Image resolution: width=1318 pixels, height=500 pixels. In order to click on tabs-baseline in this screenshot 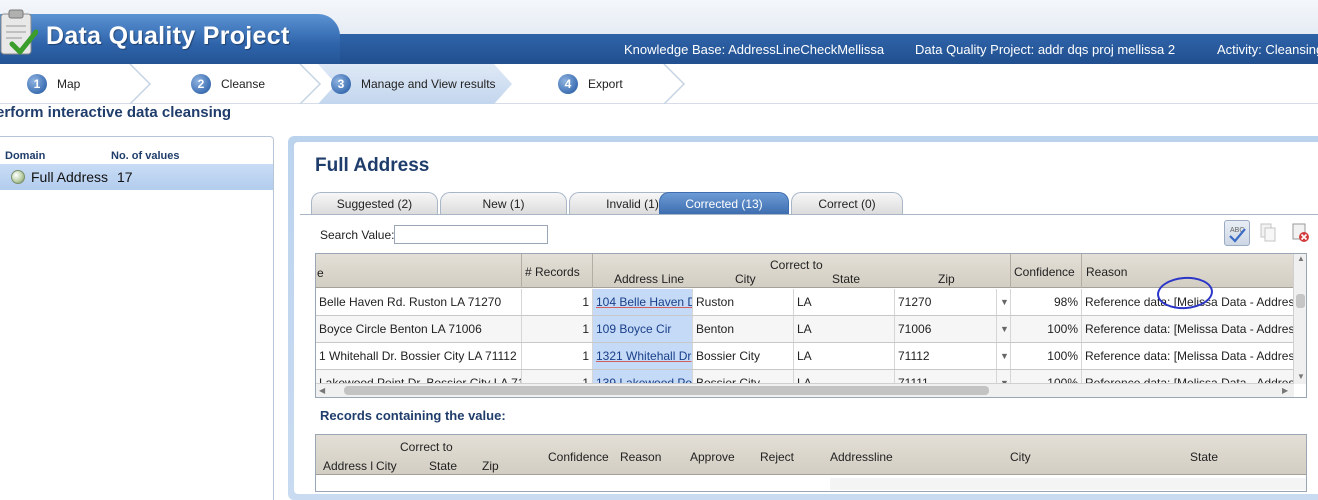, I will do `click(809, 214)`.